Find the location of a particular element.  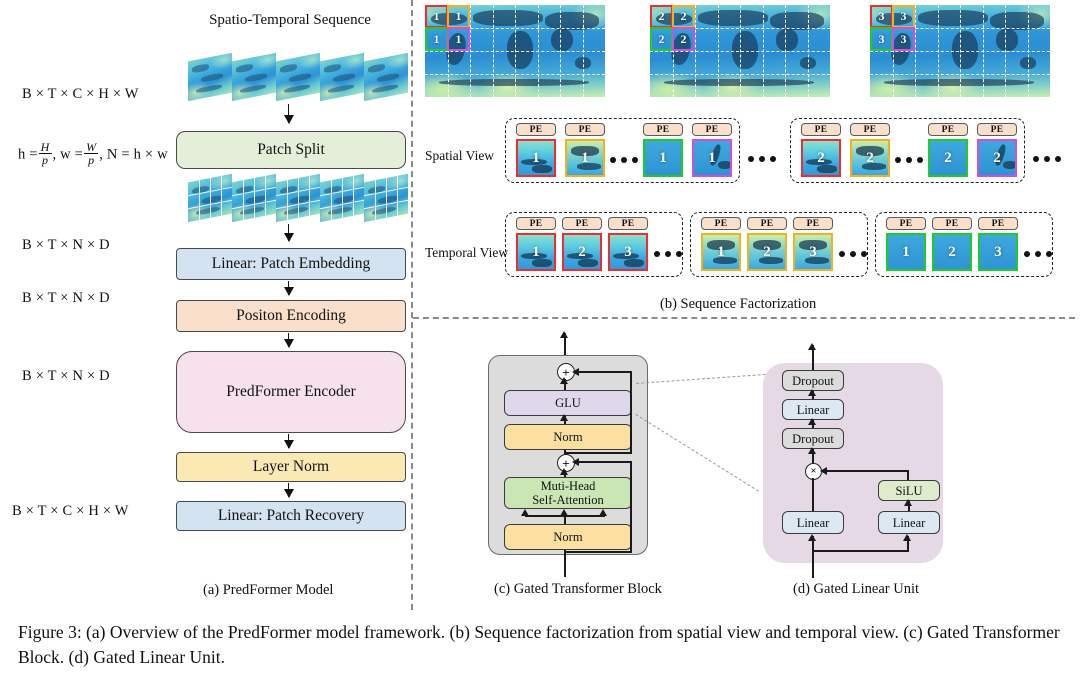

gtb-block-glu: GLU is located at coordinates (568, 403).